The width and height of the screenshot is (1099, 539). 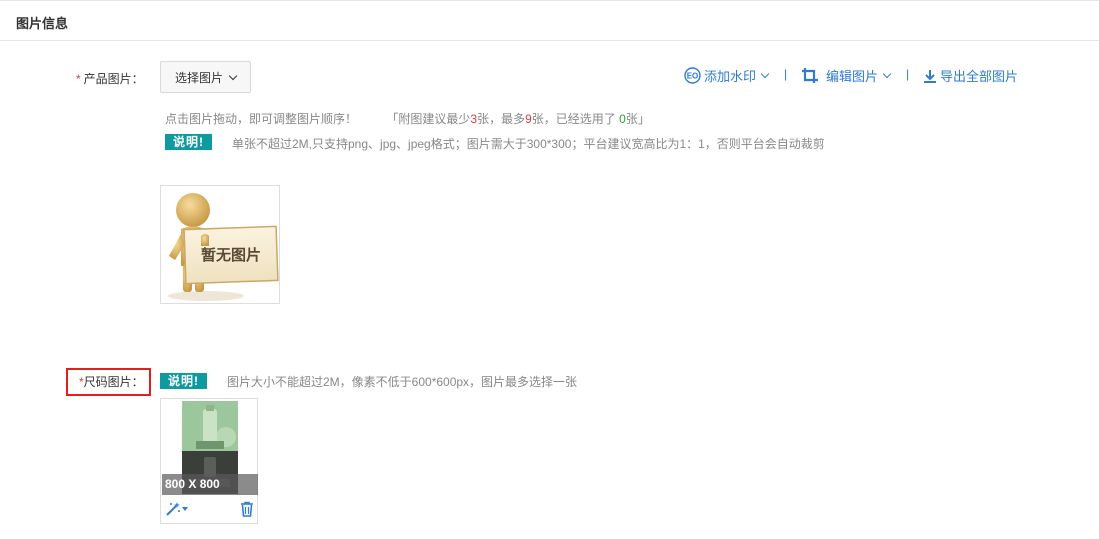 I want to click on trash-icon, so click(x=247, y=509).